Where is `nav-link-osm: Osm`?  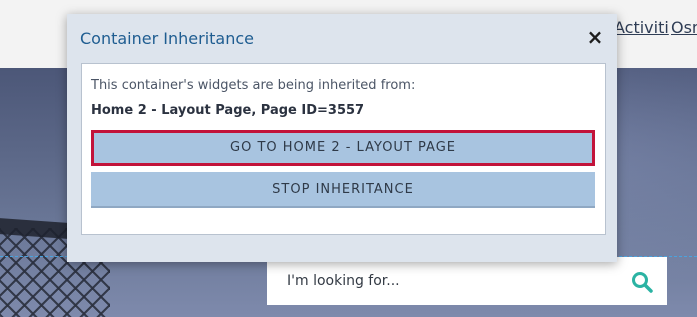 nav-link-osm: Osm is located at coordinates (684, 27).